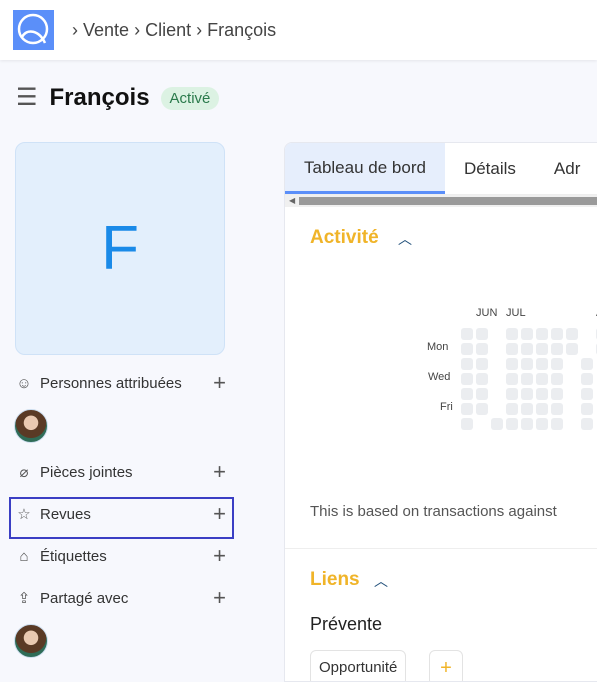  What do you see at coordinates (190, 98) in the screenshot?
I see `status-badge: Activé` at bounding box center [190, 98].